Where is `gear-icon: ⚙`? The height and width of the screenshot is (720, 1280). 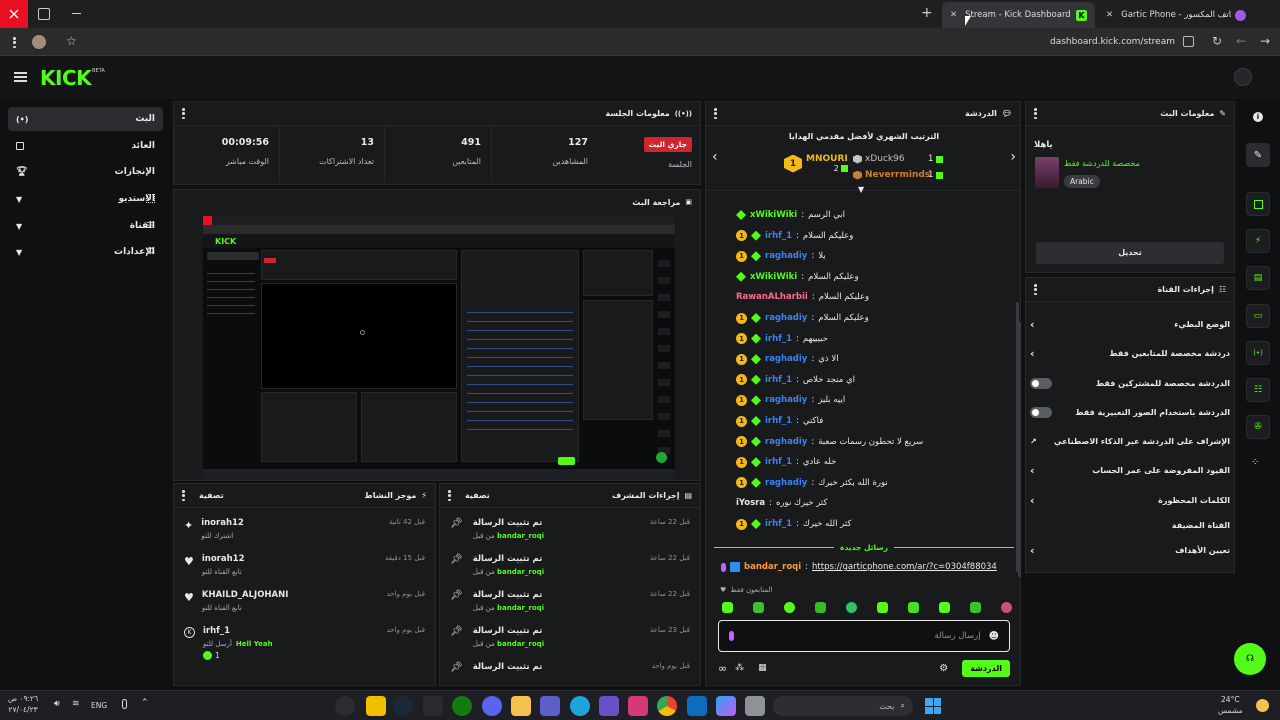 gear-icon: ⚙ is located at coordinates (943, 668).